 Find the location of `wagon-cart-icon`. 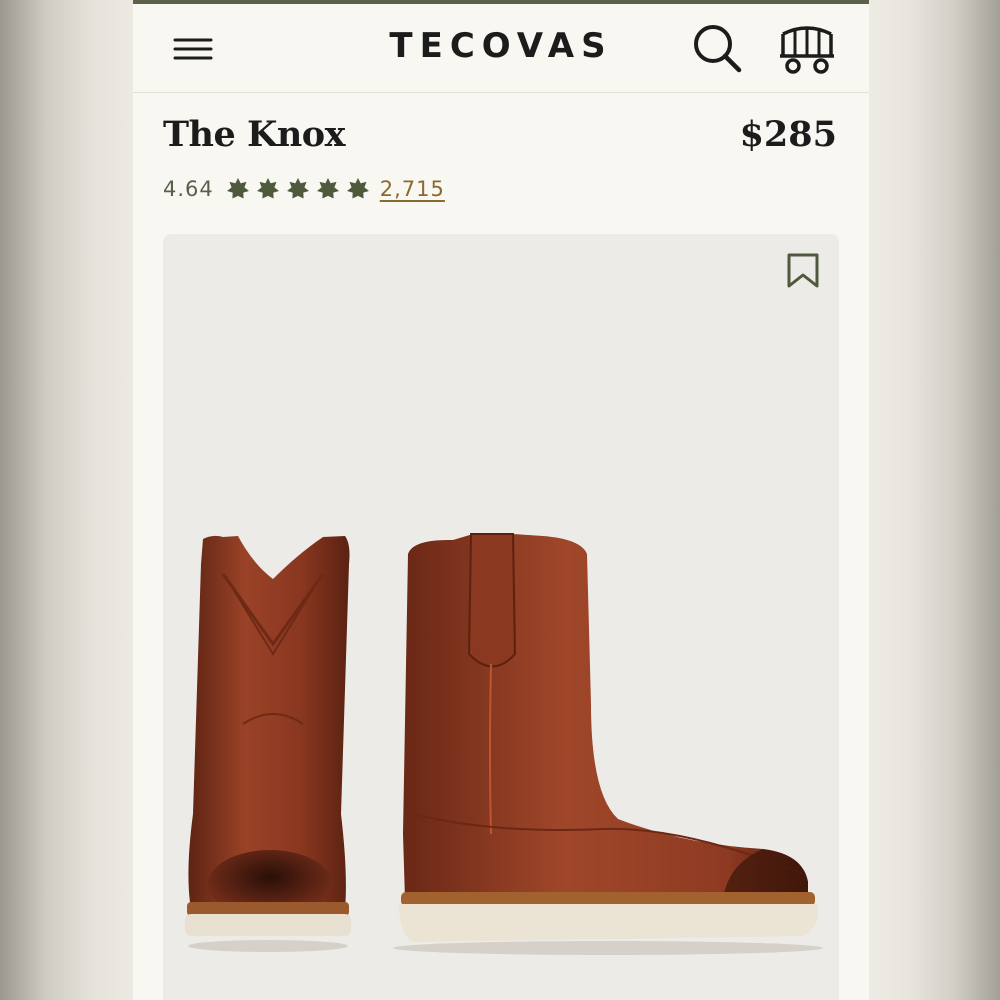

wagon-cart-icon is located at coordinates (807, 49).